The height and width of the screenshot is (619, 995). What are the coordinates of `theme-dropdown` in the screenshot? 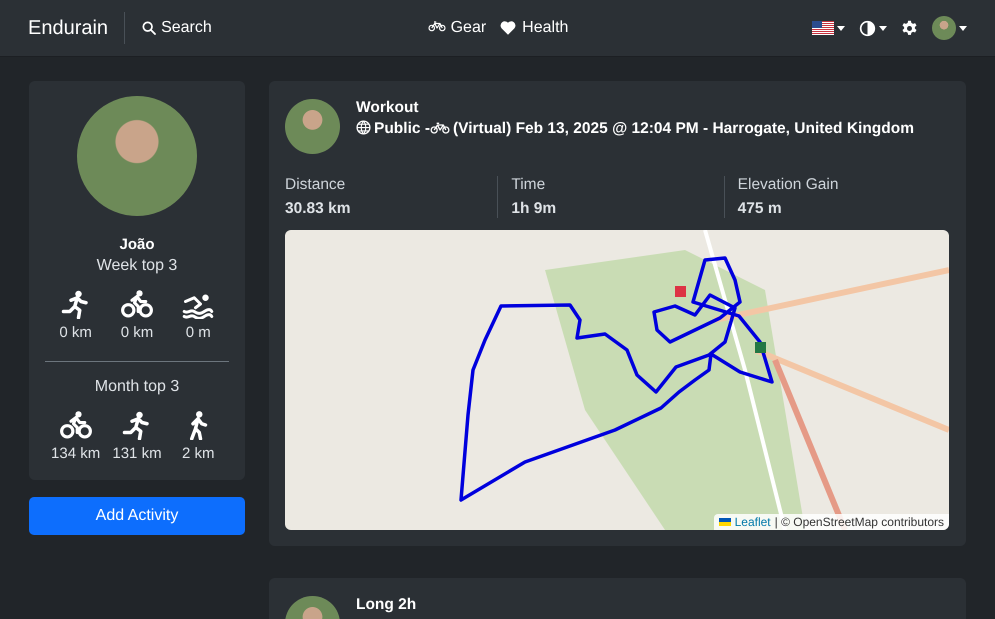 It's located at (873, 28).